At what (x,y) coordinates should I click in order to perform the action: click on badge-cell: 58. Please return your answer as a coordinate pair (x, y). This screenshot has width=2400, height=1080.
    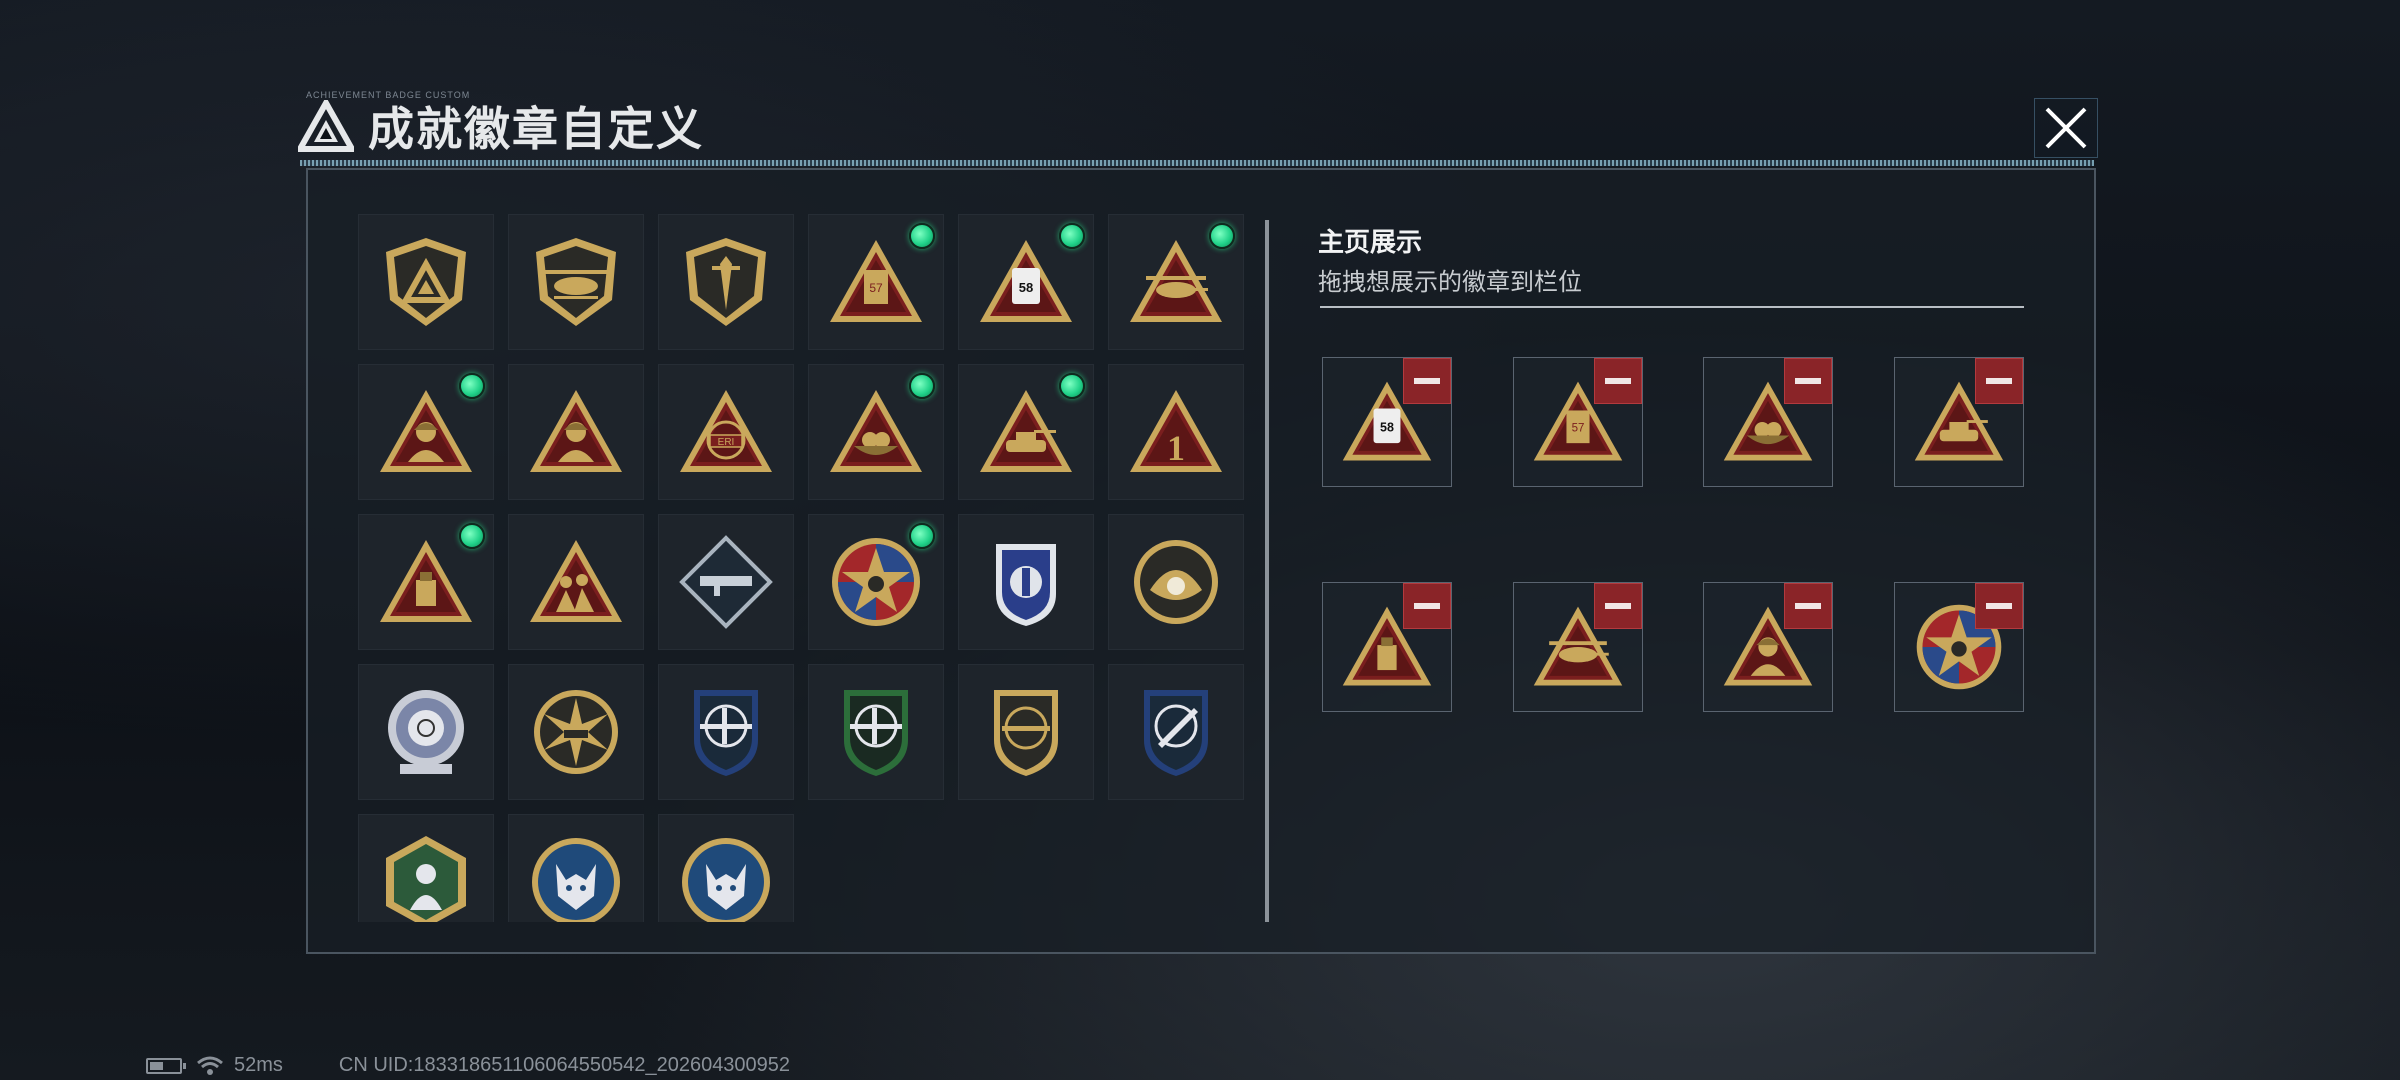
    Looking at the image, I should click on (1026, 282).